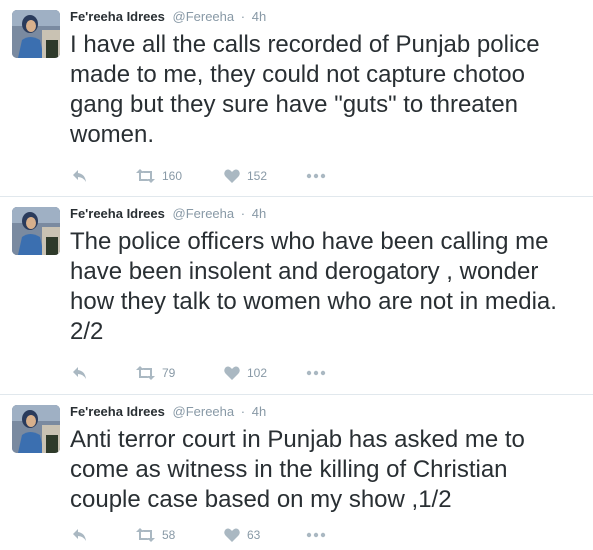 The width and height of the screenshot is (593, 550). Describe the element at coordinates (180, 535) in the screenshot. I see `retweet-button: 58` at that location.